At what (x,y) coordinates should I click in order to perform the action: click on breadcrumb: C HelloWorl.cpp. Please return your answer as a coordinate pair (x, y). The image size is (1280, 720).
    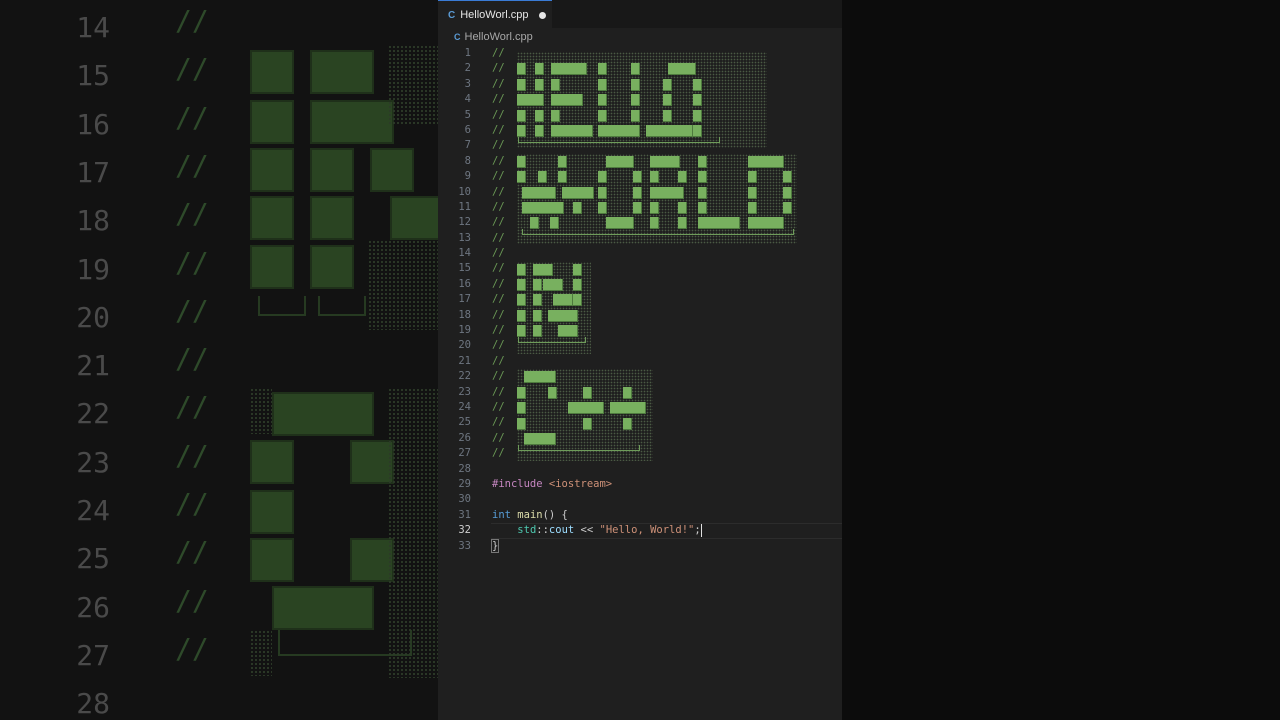
    Looking at the image, I should click on (640, 37).